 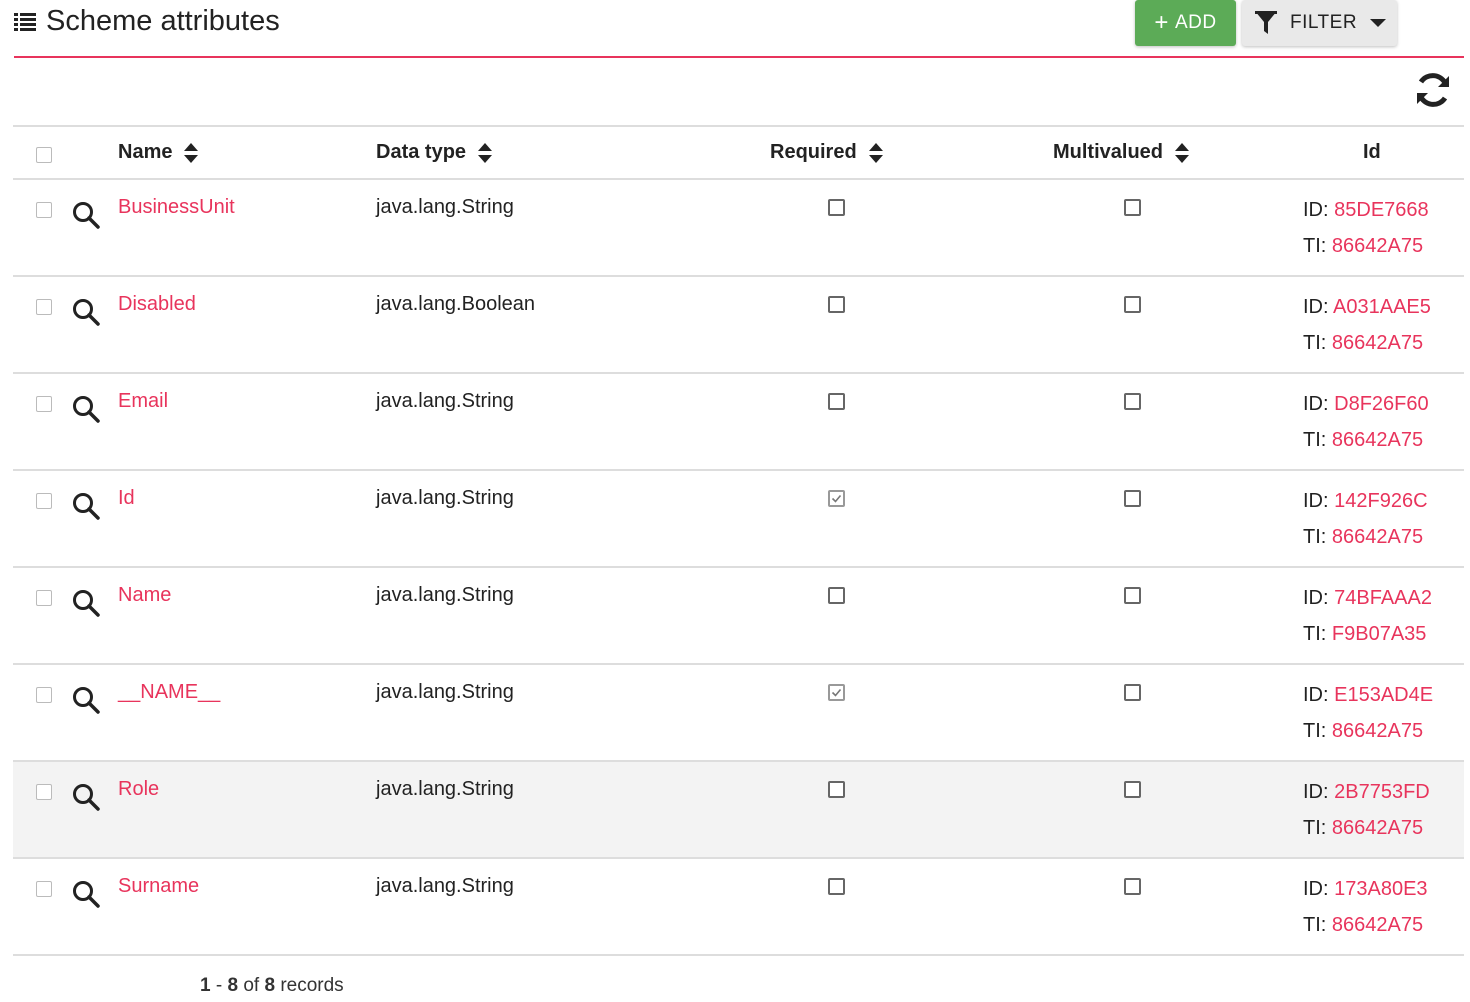 I want to click on id-value: A031AAE5, so click(x=1382, y=307).